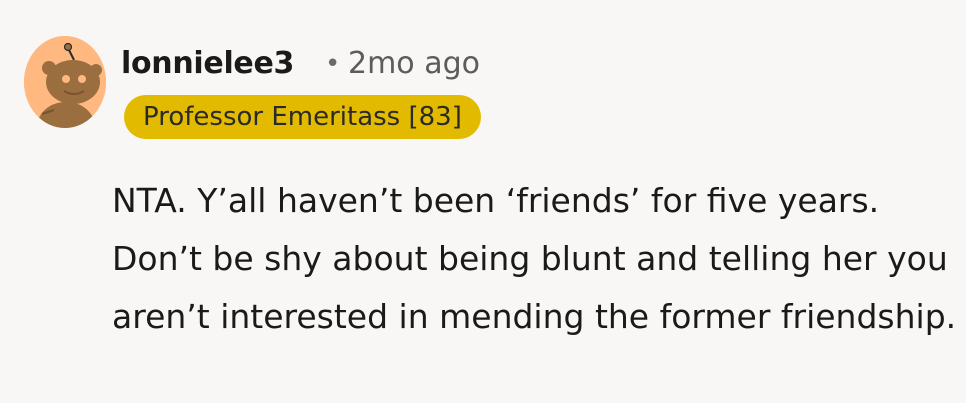 This screenshot has height=403, width=966. I want to click on user-flair: Professor Emeritass [83], so click(302, 117).